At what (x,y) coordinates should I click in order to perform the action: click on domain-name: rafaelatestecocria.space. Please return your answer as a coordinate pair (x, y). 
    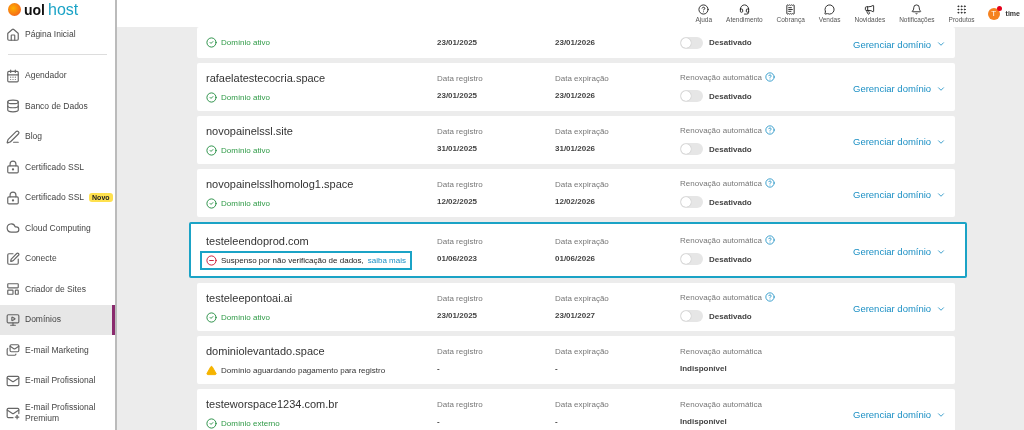
    Looking at the image, I should click on (266, 77).